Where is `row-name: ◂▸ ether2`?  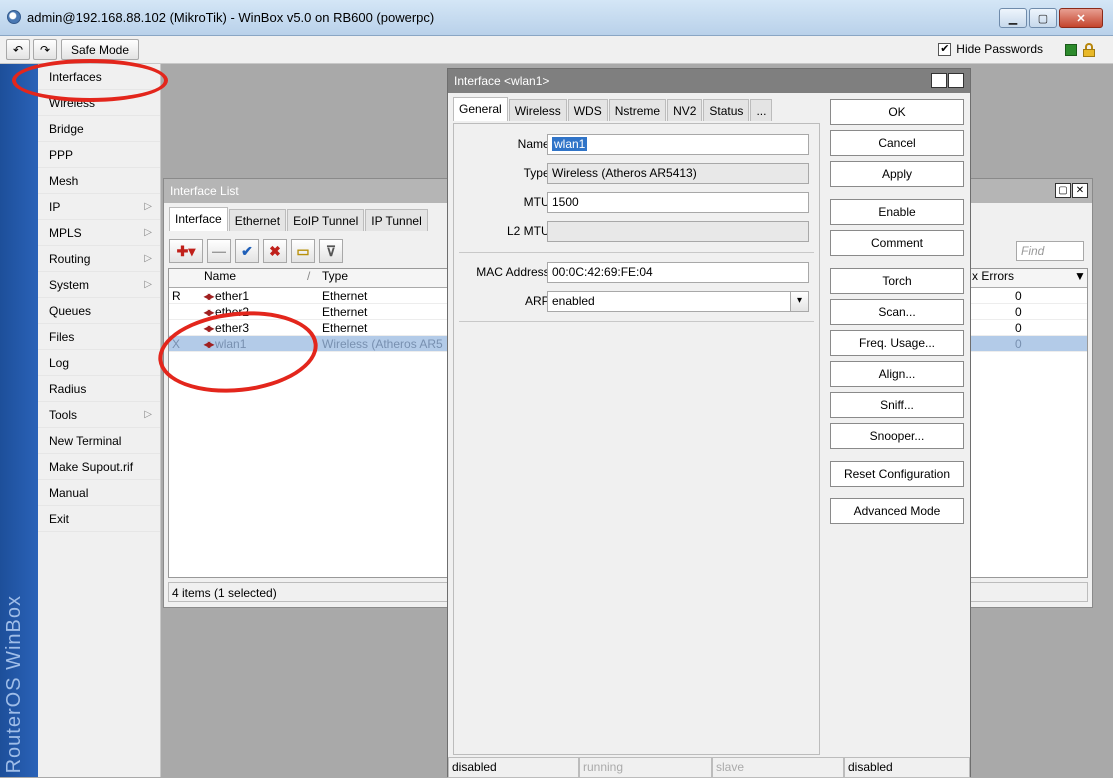
row-name: ◂▸ ether2 is located at coordinates (226, 312).